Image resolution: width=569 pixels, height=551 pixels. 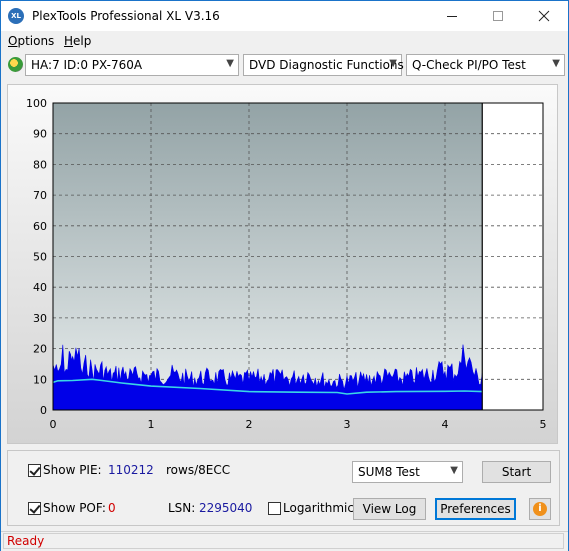 I want to click on pof-value: 0, so click(x=112, y=508).